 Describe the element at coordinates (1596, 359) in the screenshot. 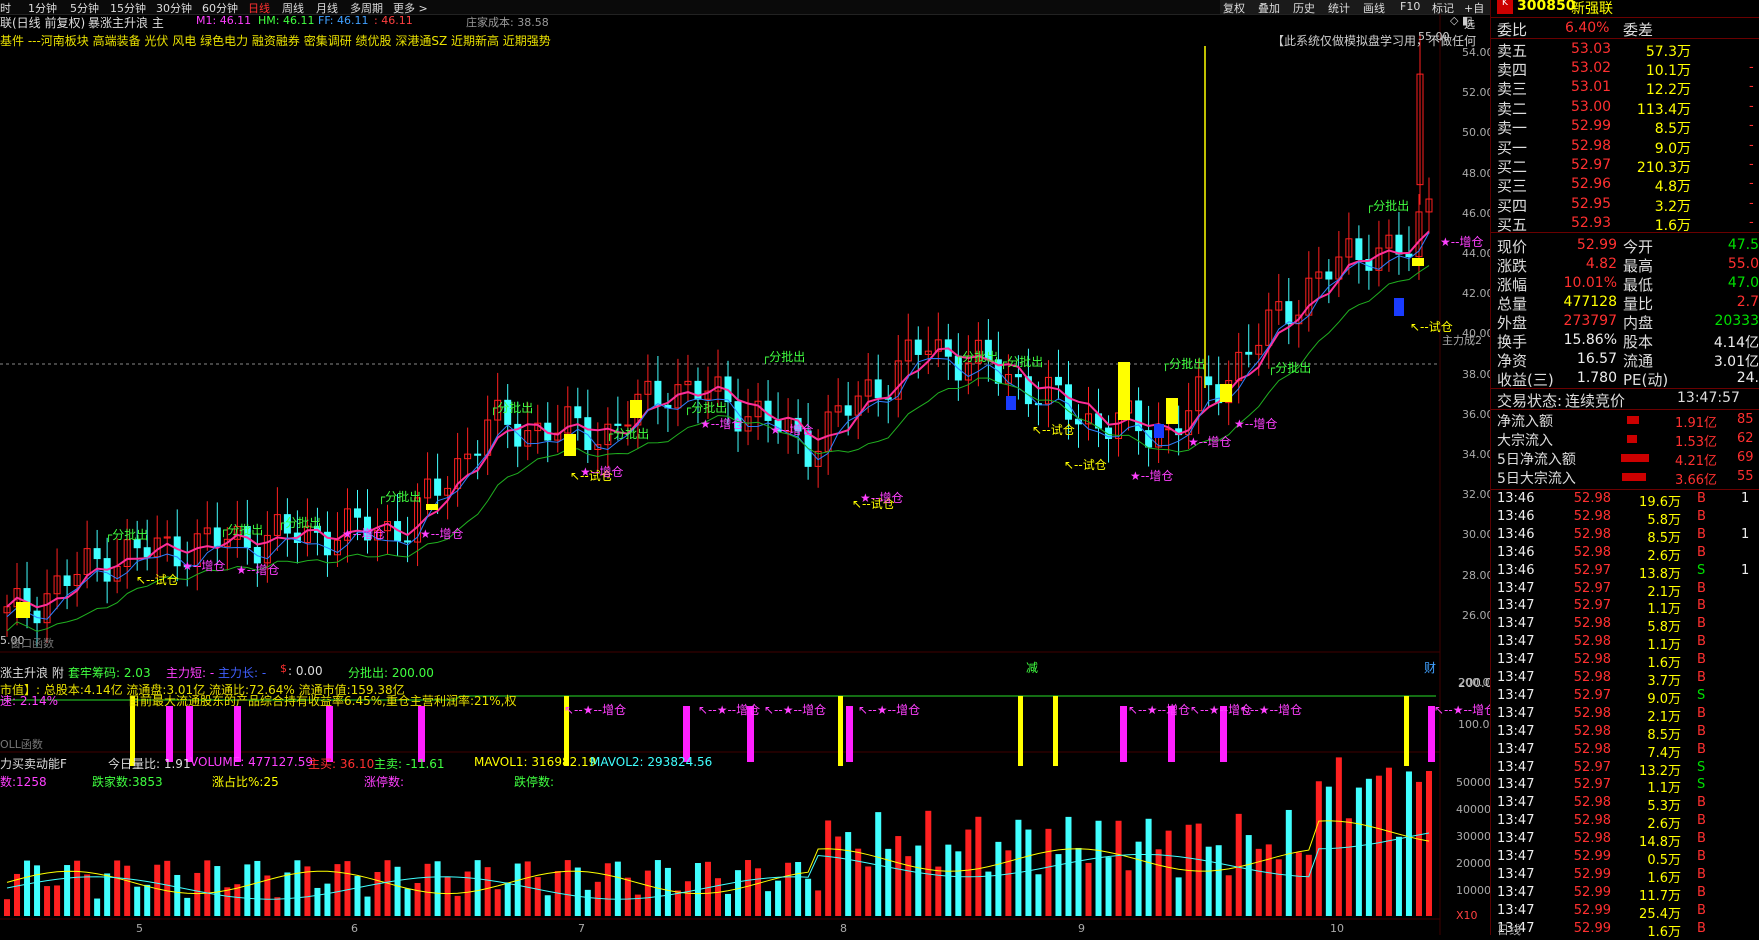

I see `quote-value: 16.57` at that location.